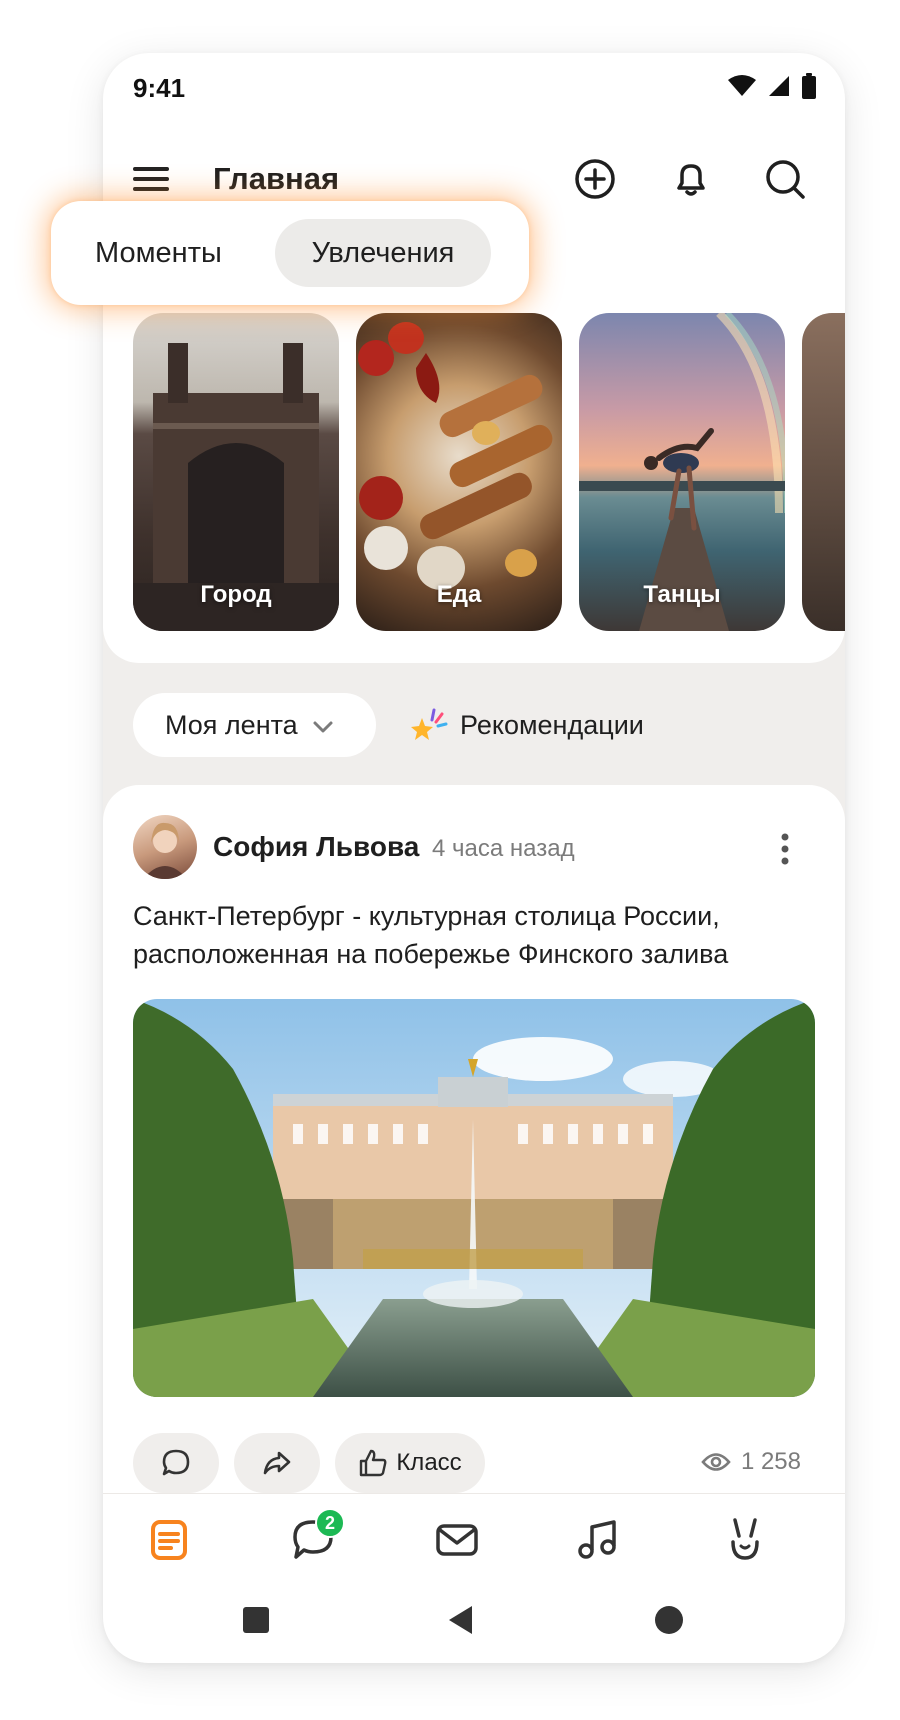  I want to click on tab-switcher: Моменты Увлечения, so click(290, 253).